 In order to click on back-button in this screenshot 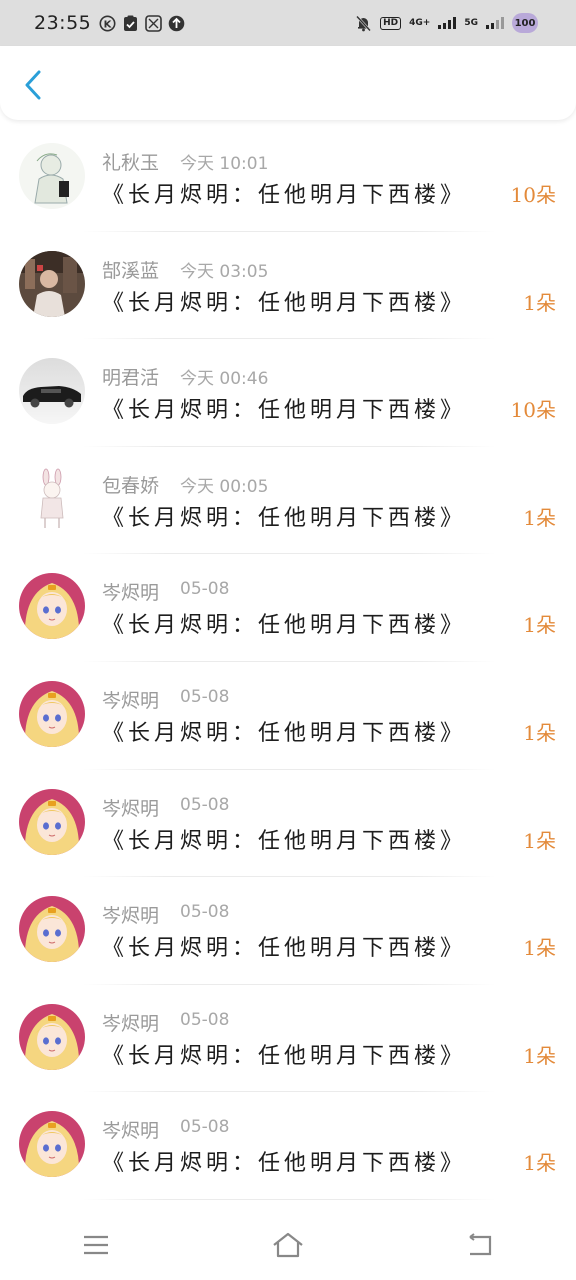, I will do `click(33, 85)`.